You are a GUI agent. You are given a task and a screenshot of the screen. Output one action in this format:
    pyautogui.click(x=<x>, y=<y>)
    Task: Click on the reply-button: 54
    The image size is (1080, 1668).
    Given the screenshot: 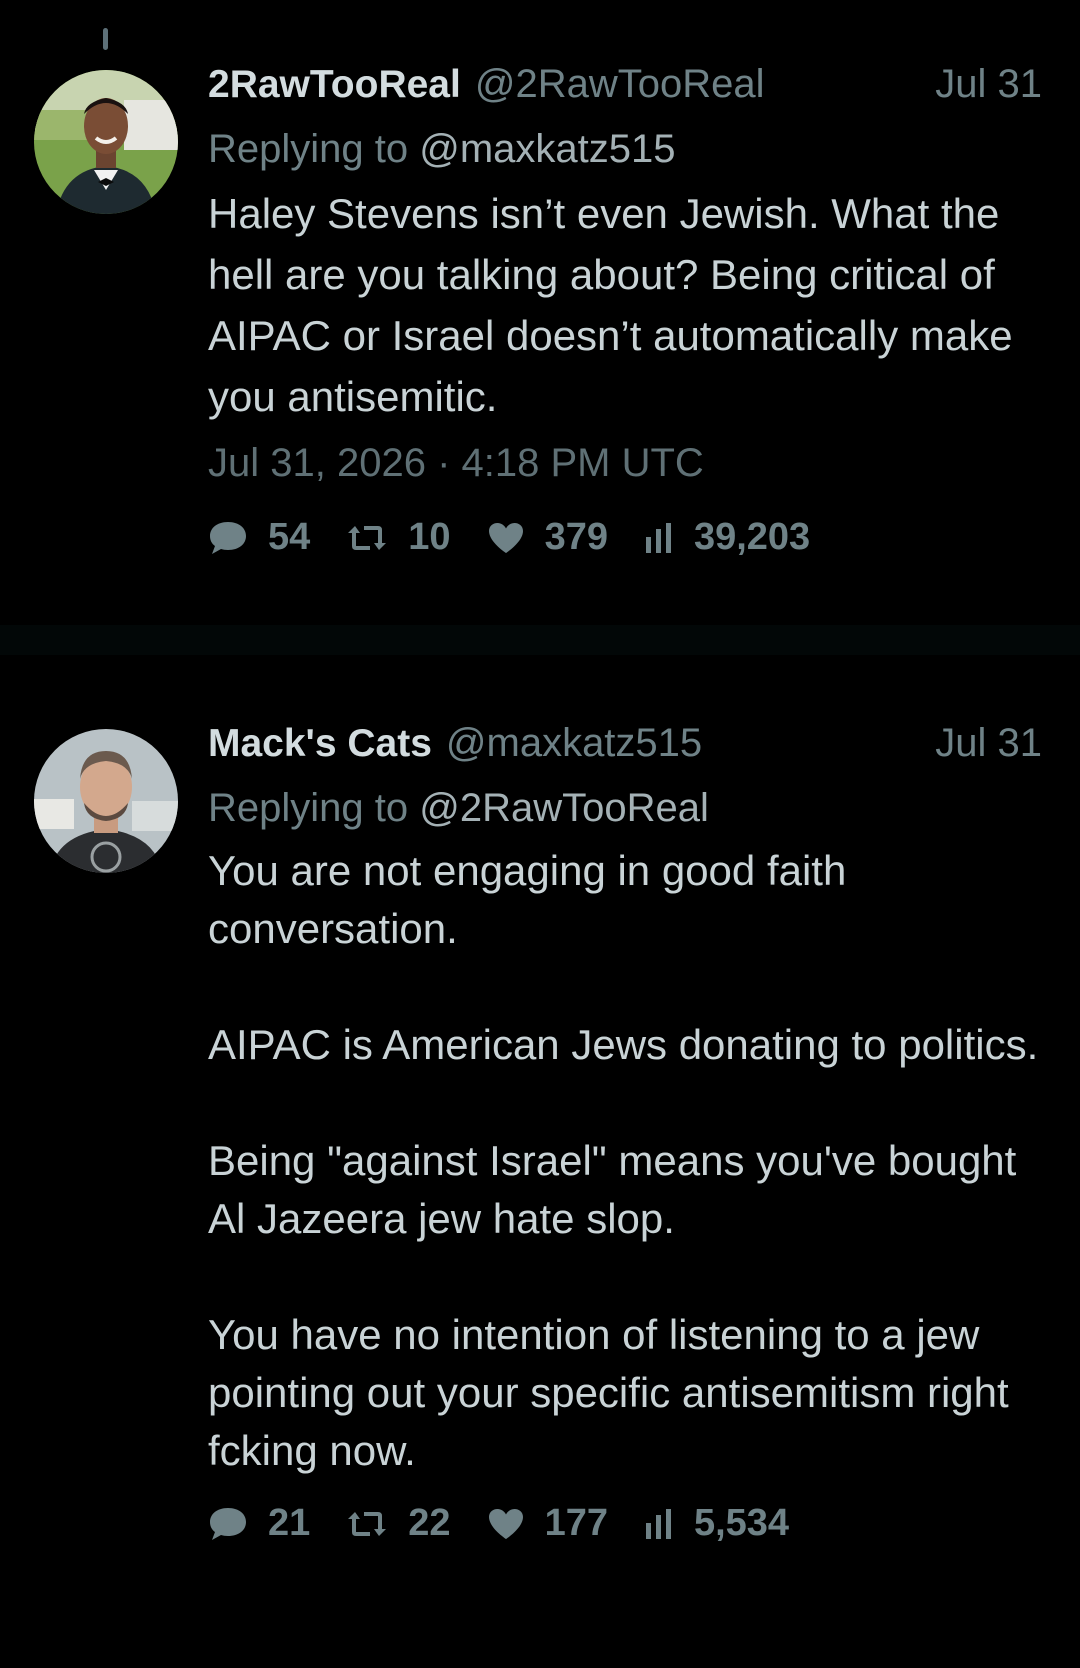 What is the action you would take?
    pyautogui.click(x=259, y=537)
    